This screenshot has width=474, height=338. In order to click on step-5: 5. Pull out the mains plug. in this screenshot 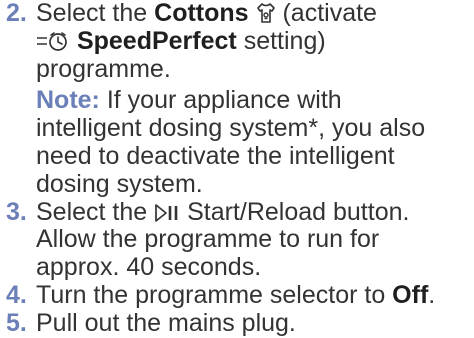, I will do `click(237, 323)`.